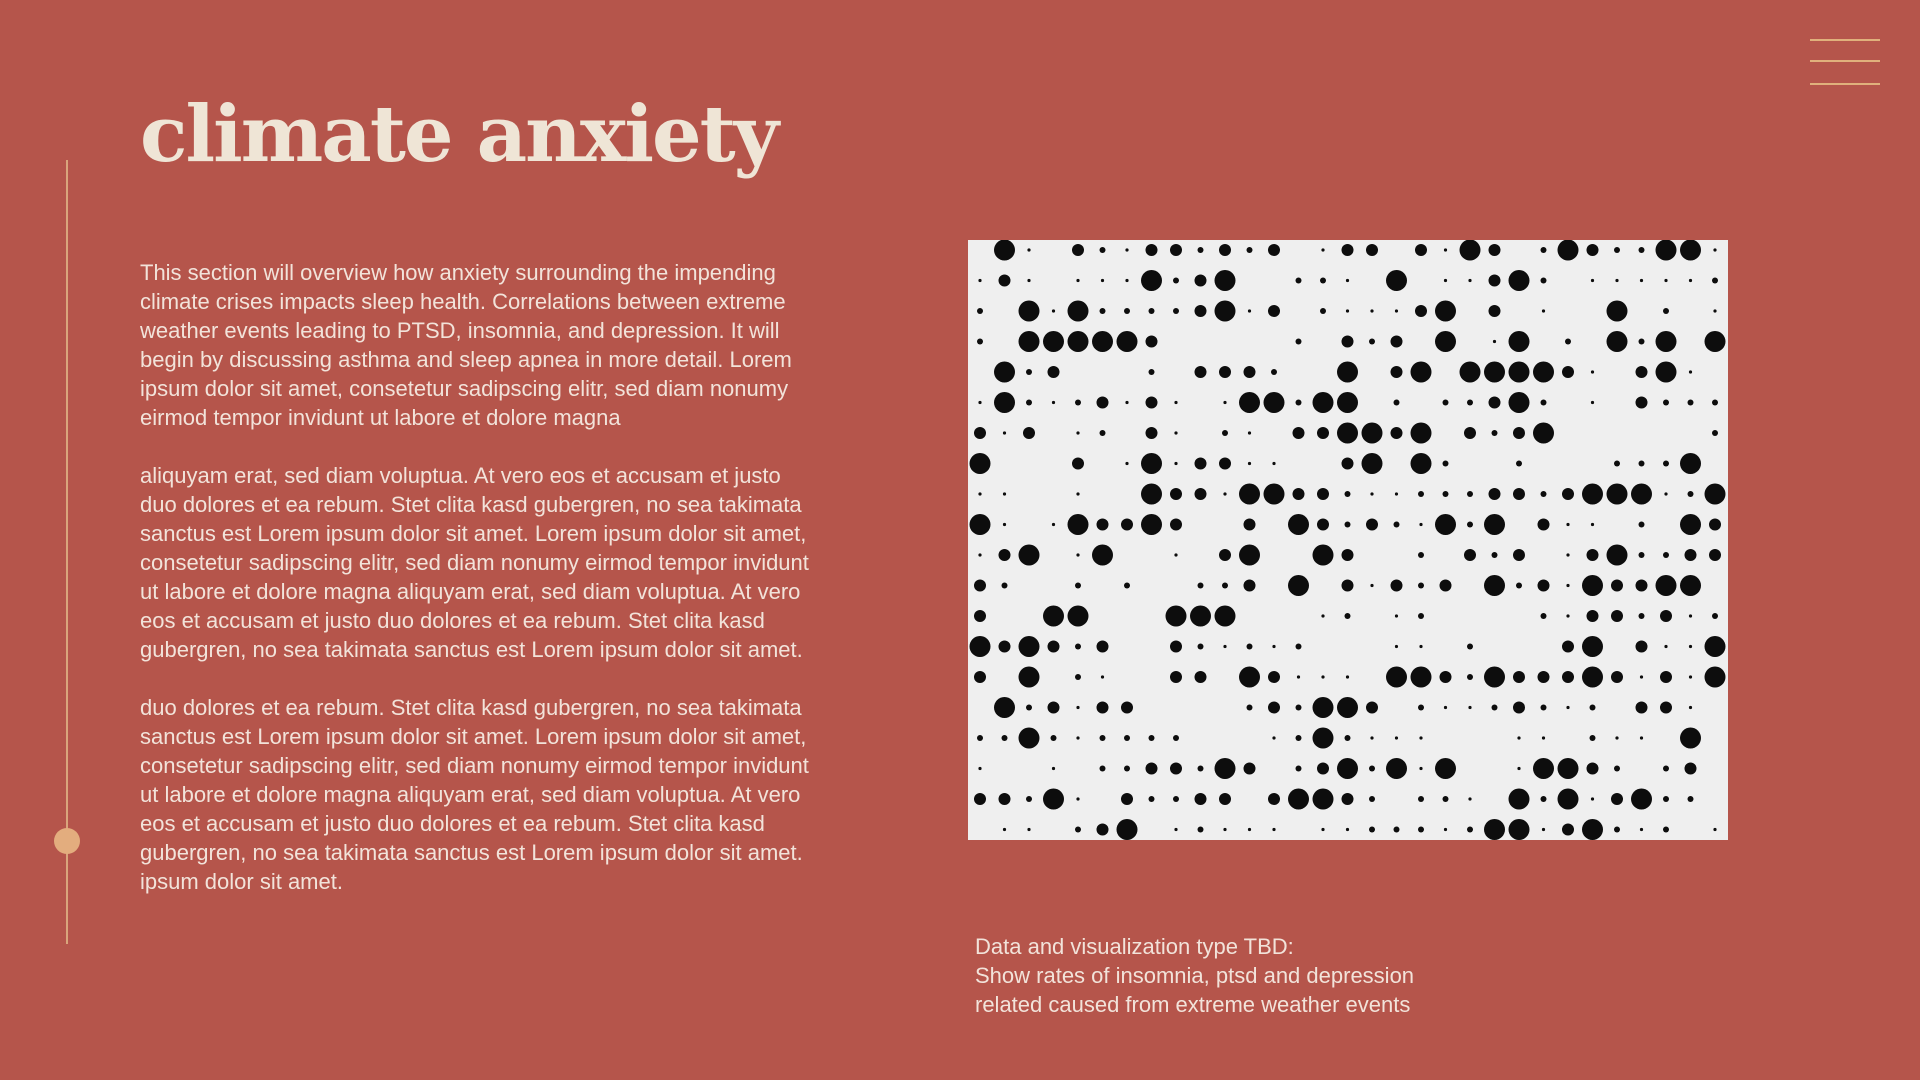 The image size is (1920, 1080). I want to click on timeline-handle, so click(67, 841).